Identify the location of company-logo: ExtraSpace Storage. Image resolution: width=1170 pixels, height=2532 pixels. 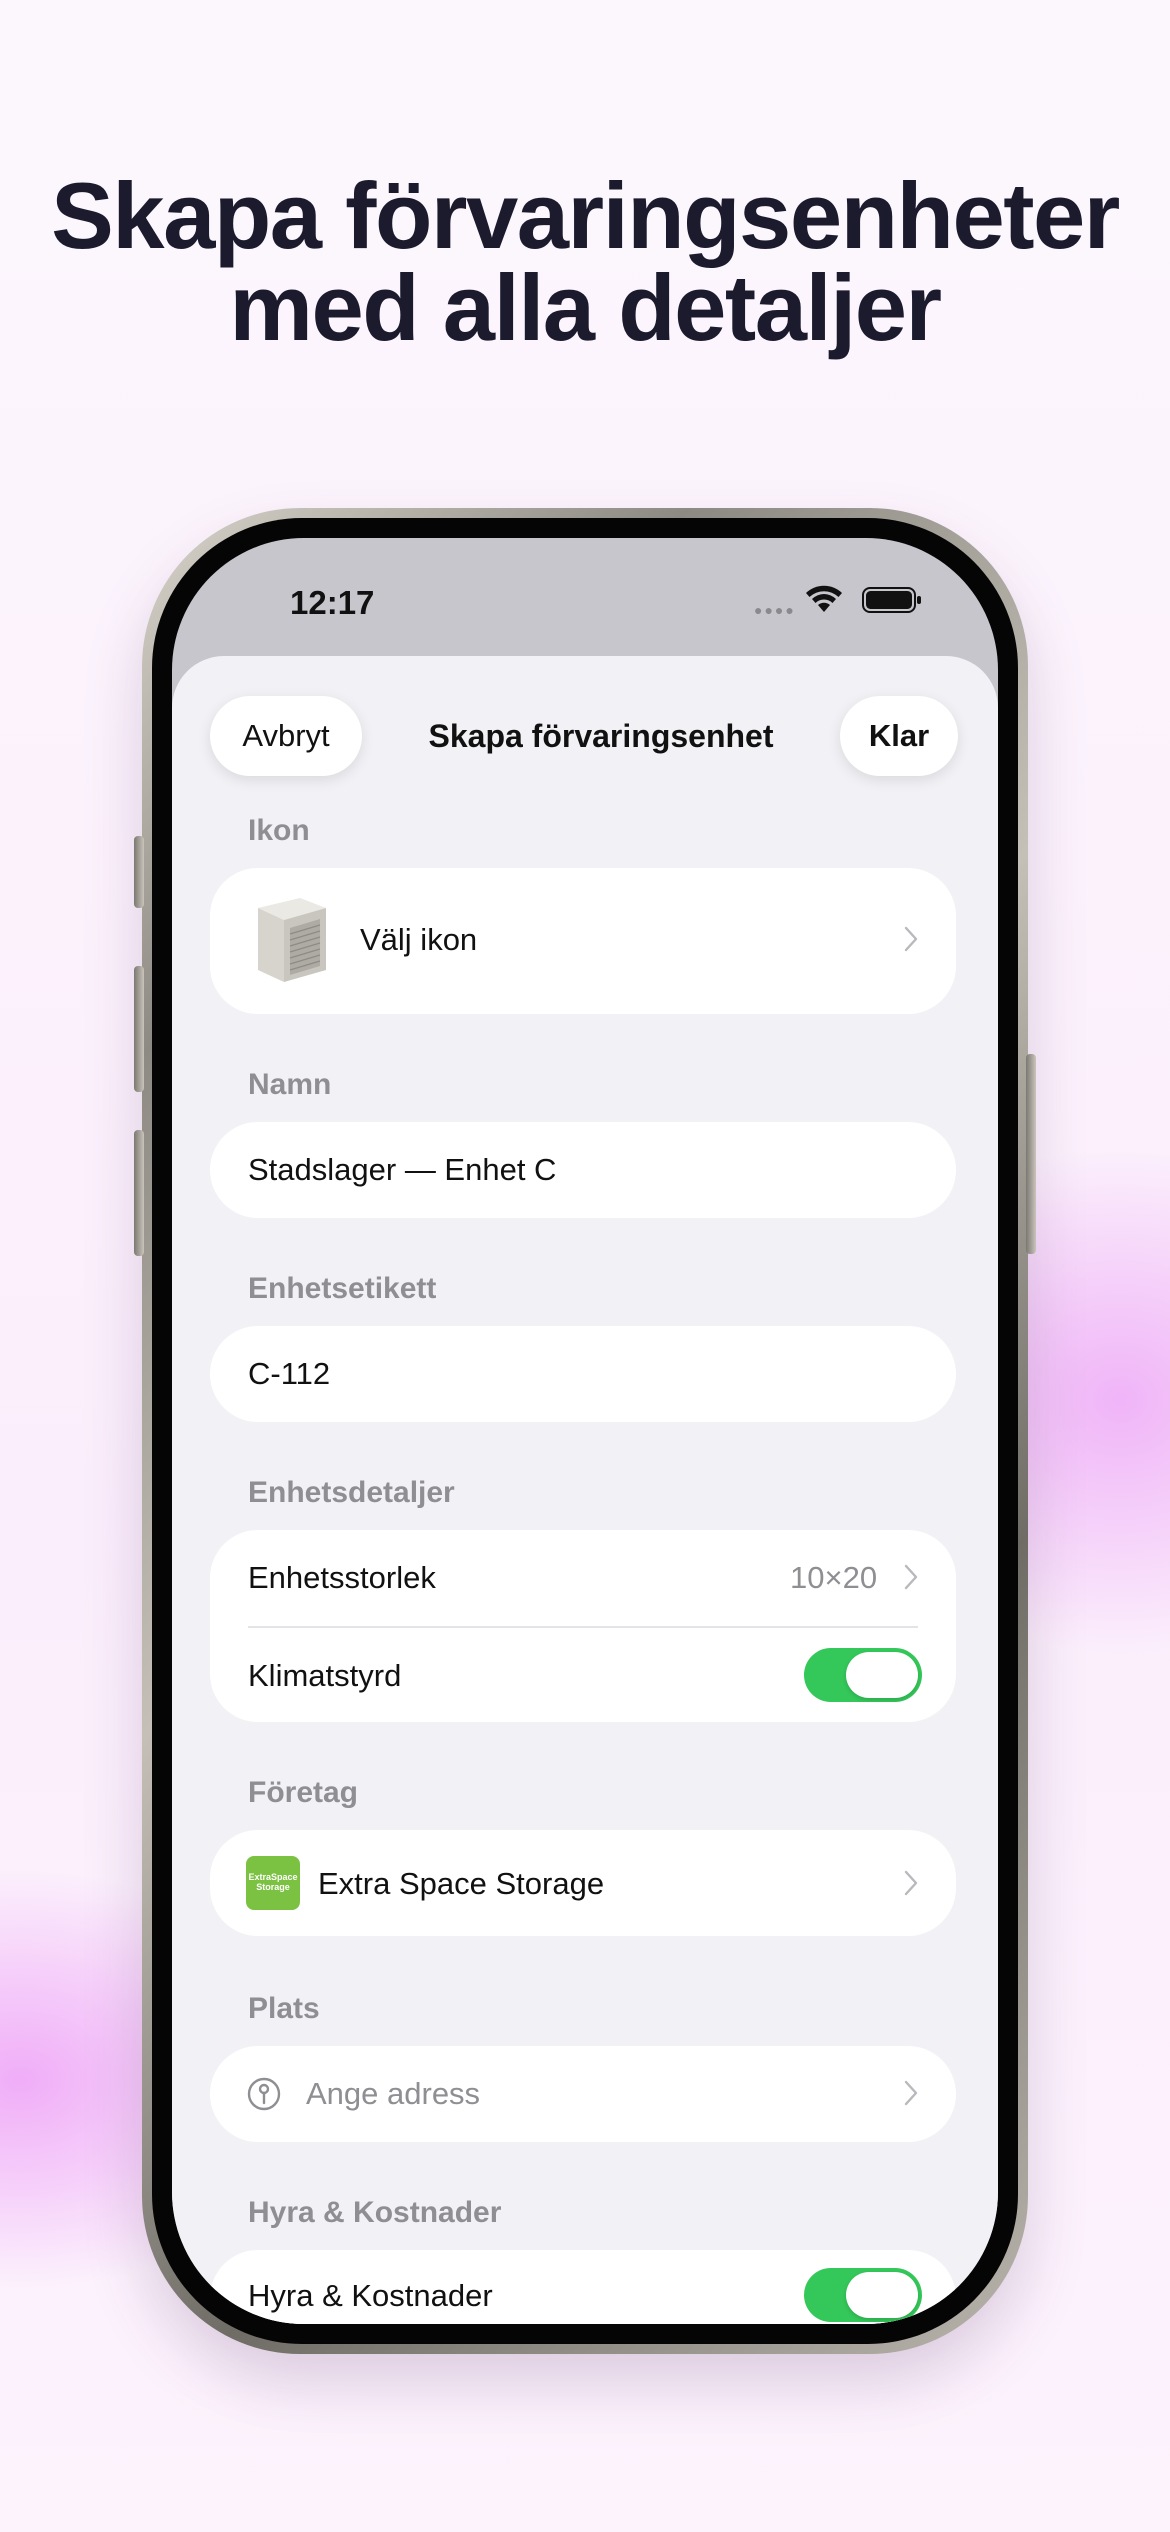
(273, 1883).